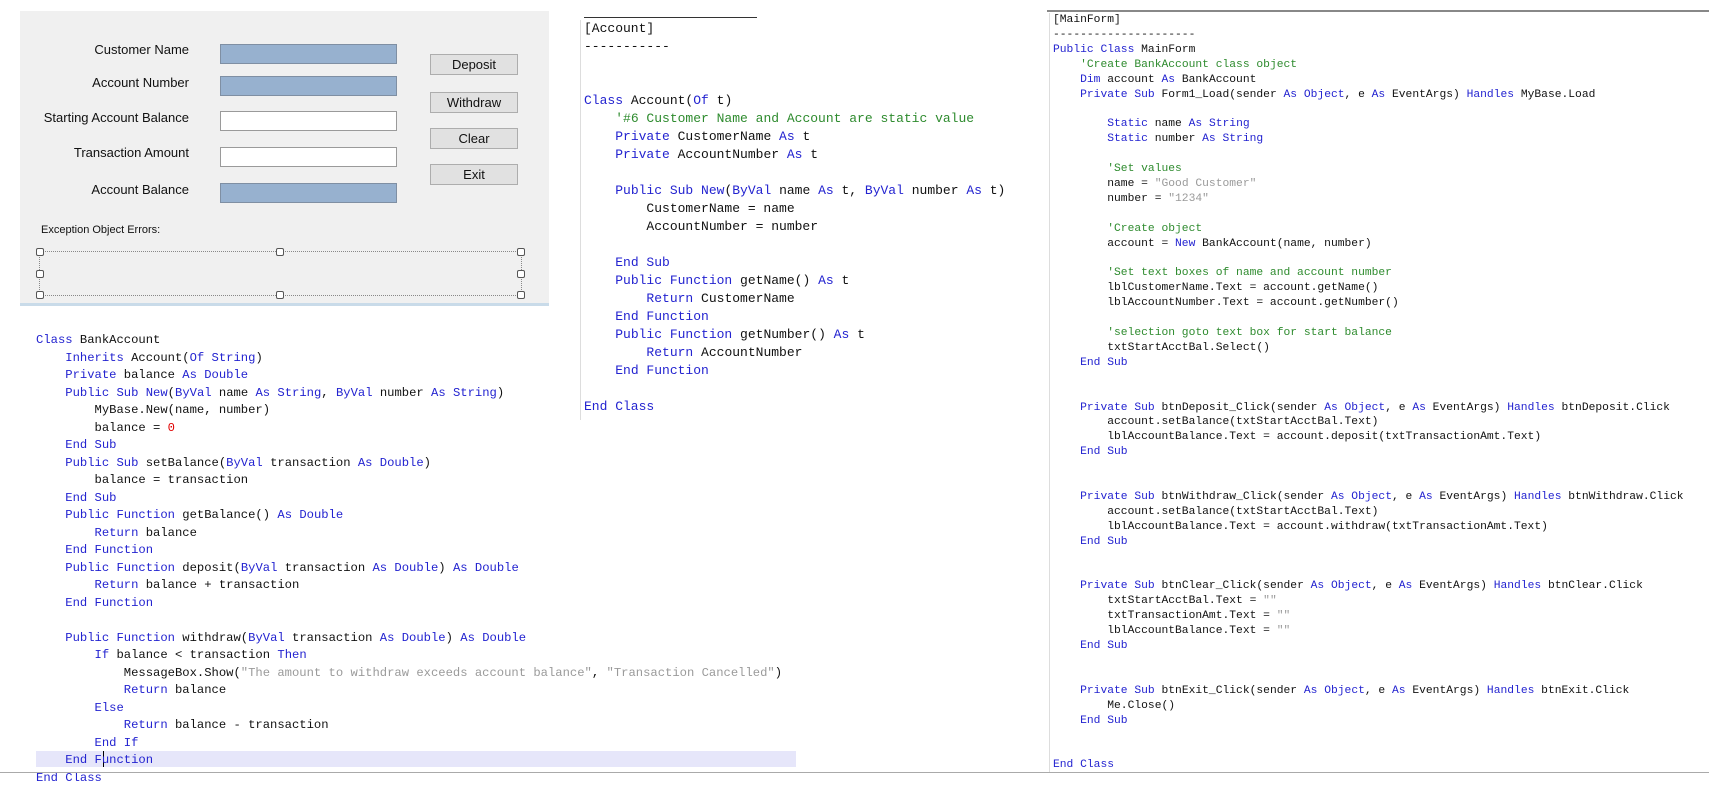 The height and width of the screenshot is (787, 1709). I want to click on code-line: Public Function getBalance() As Double, so click(409, 516).